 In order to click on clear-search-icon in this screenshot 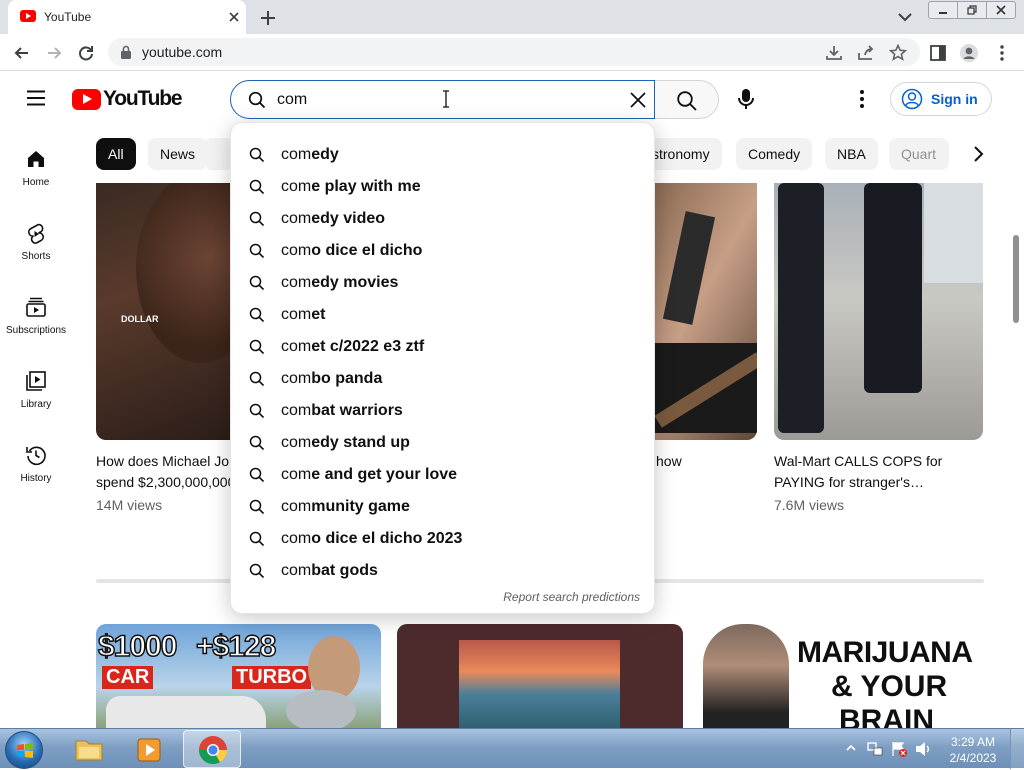, I will do `click(638, 100)`.